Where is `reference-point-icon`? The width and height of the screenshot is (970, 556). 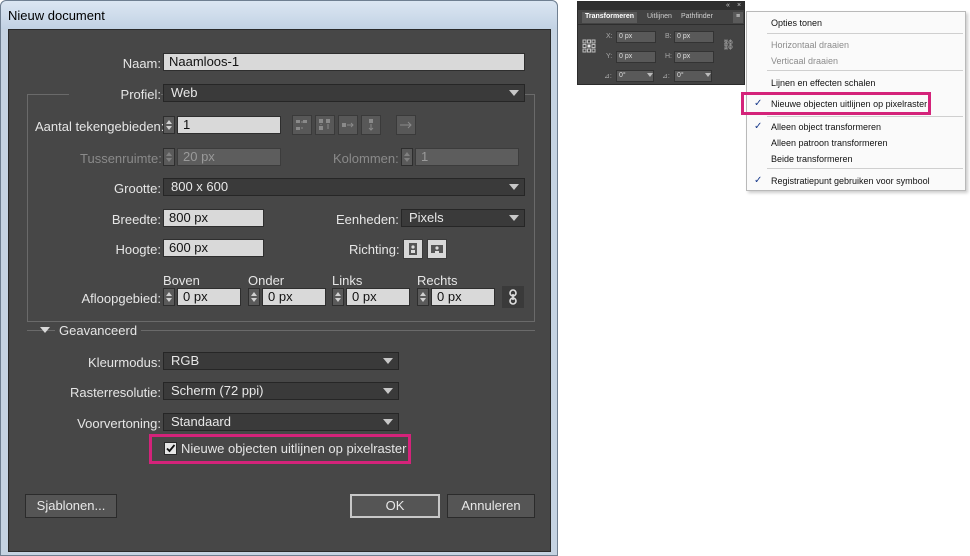
reference-point-icon is located at coordinates (589, 46).